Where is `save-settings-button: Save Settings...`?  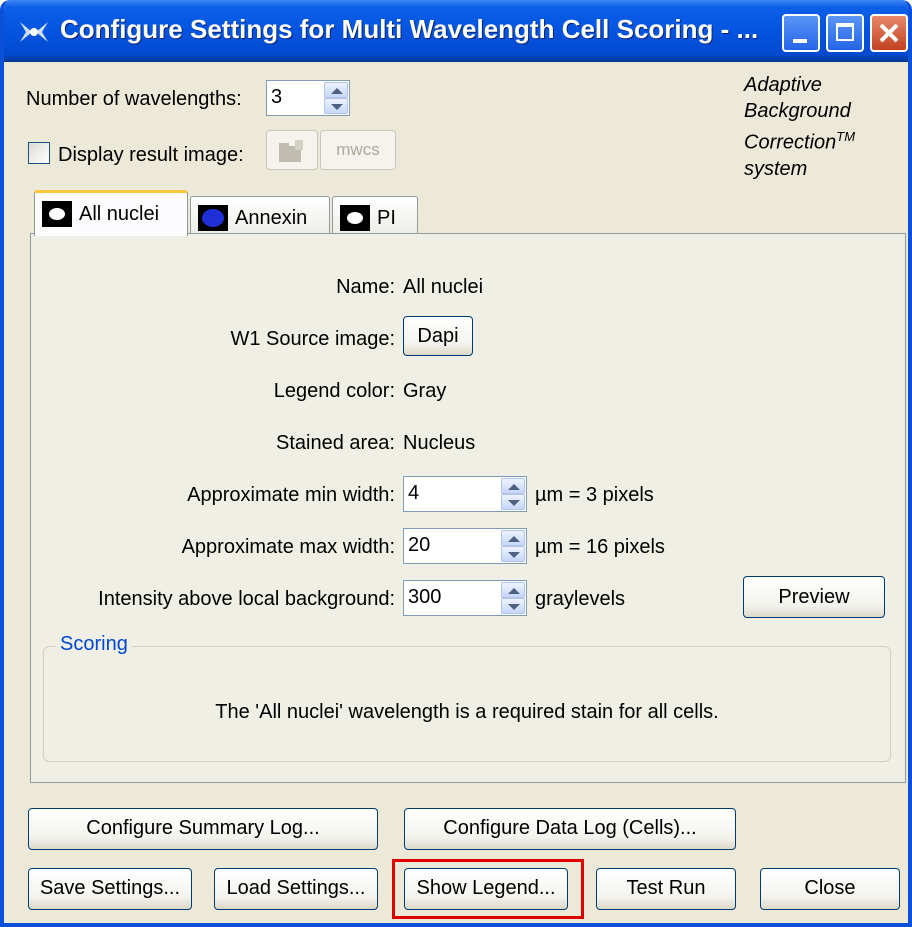 save-settings-button: Save Settings... is located at coordinates (110, 889).